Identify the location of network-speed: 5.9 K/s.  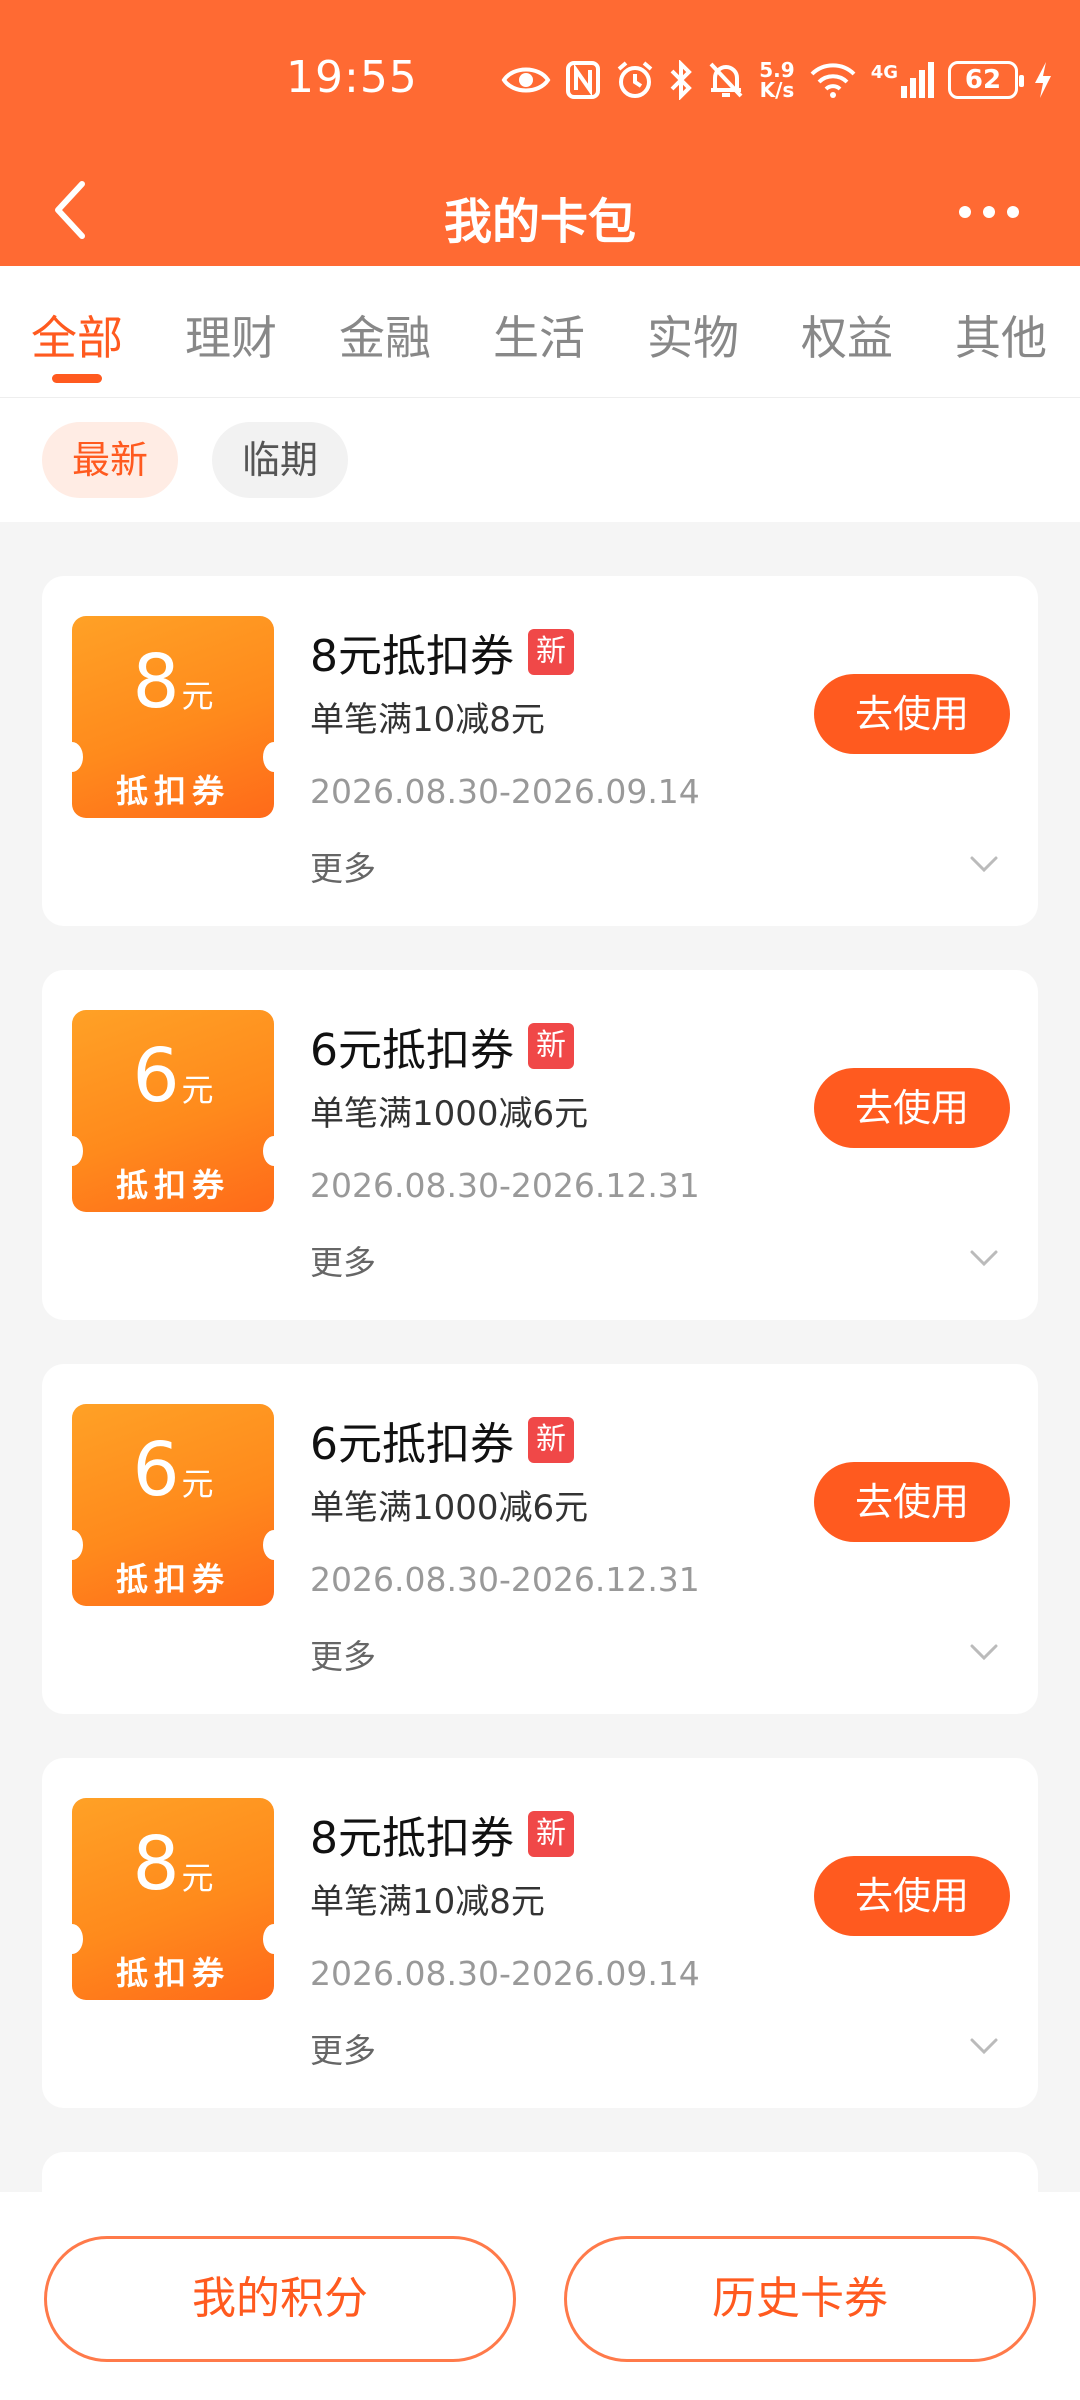
(776, 80).